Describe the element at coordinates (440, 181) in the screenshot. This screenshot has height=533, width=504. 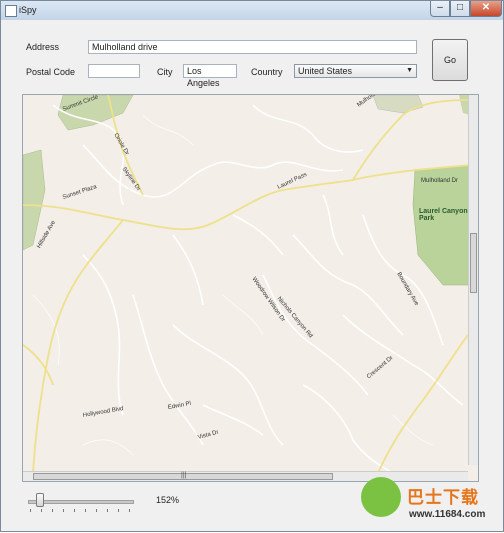
I see `street-label: Mulholland Dr` at that location.